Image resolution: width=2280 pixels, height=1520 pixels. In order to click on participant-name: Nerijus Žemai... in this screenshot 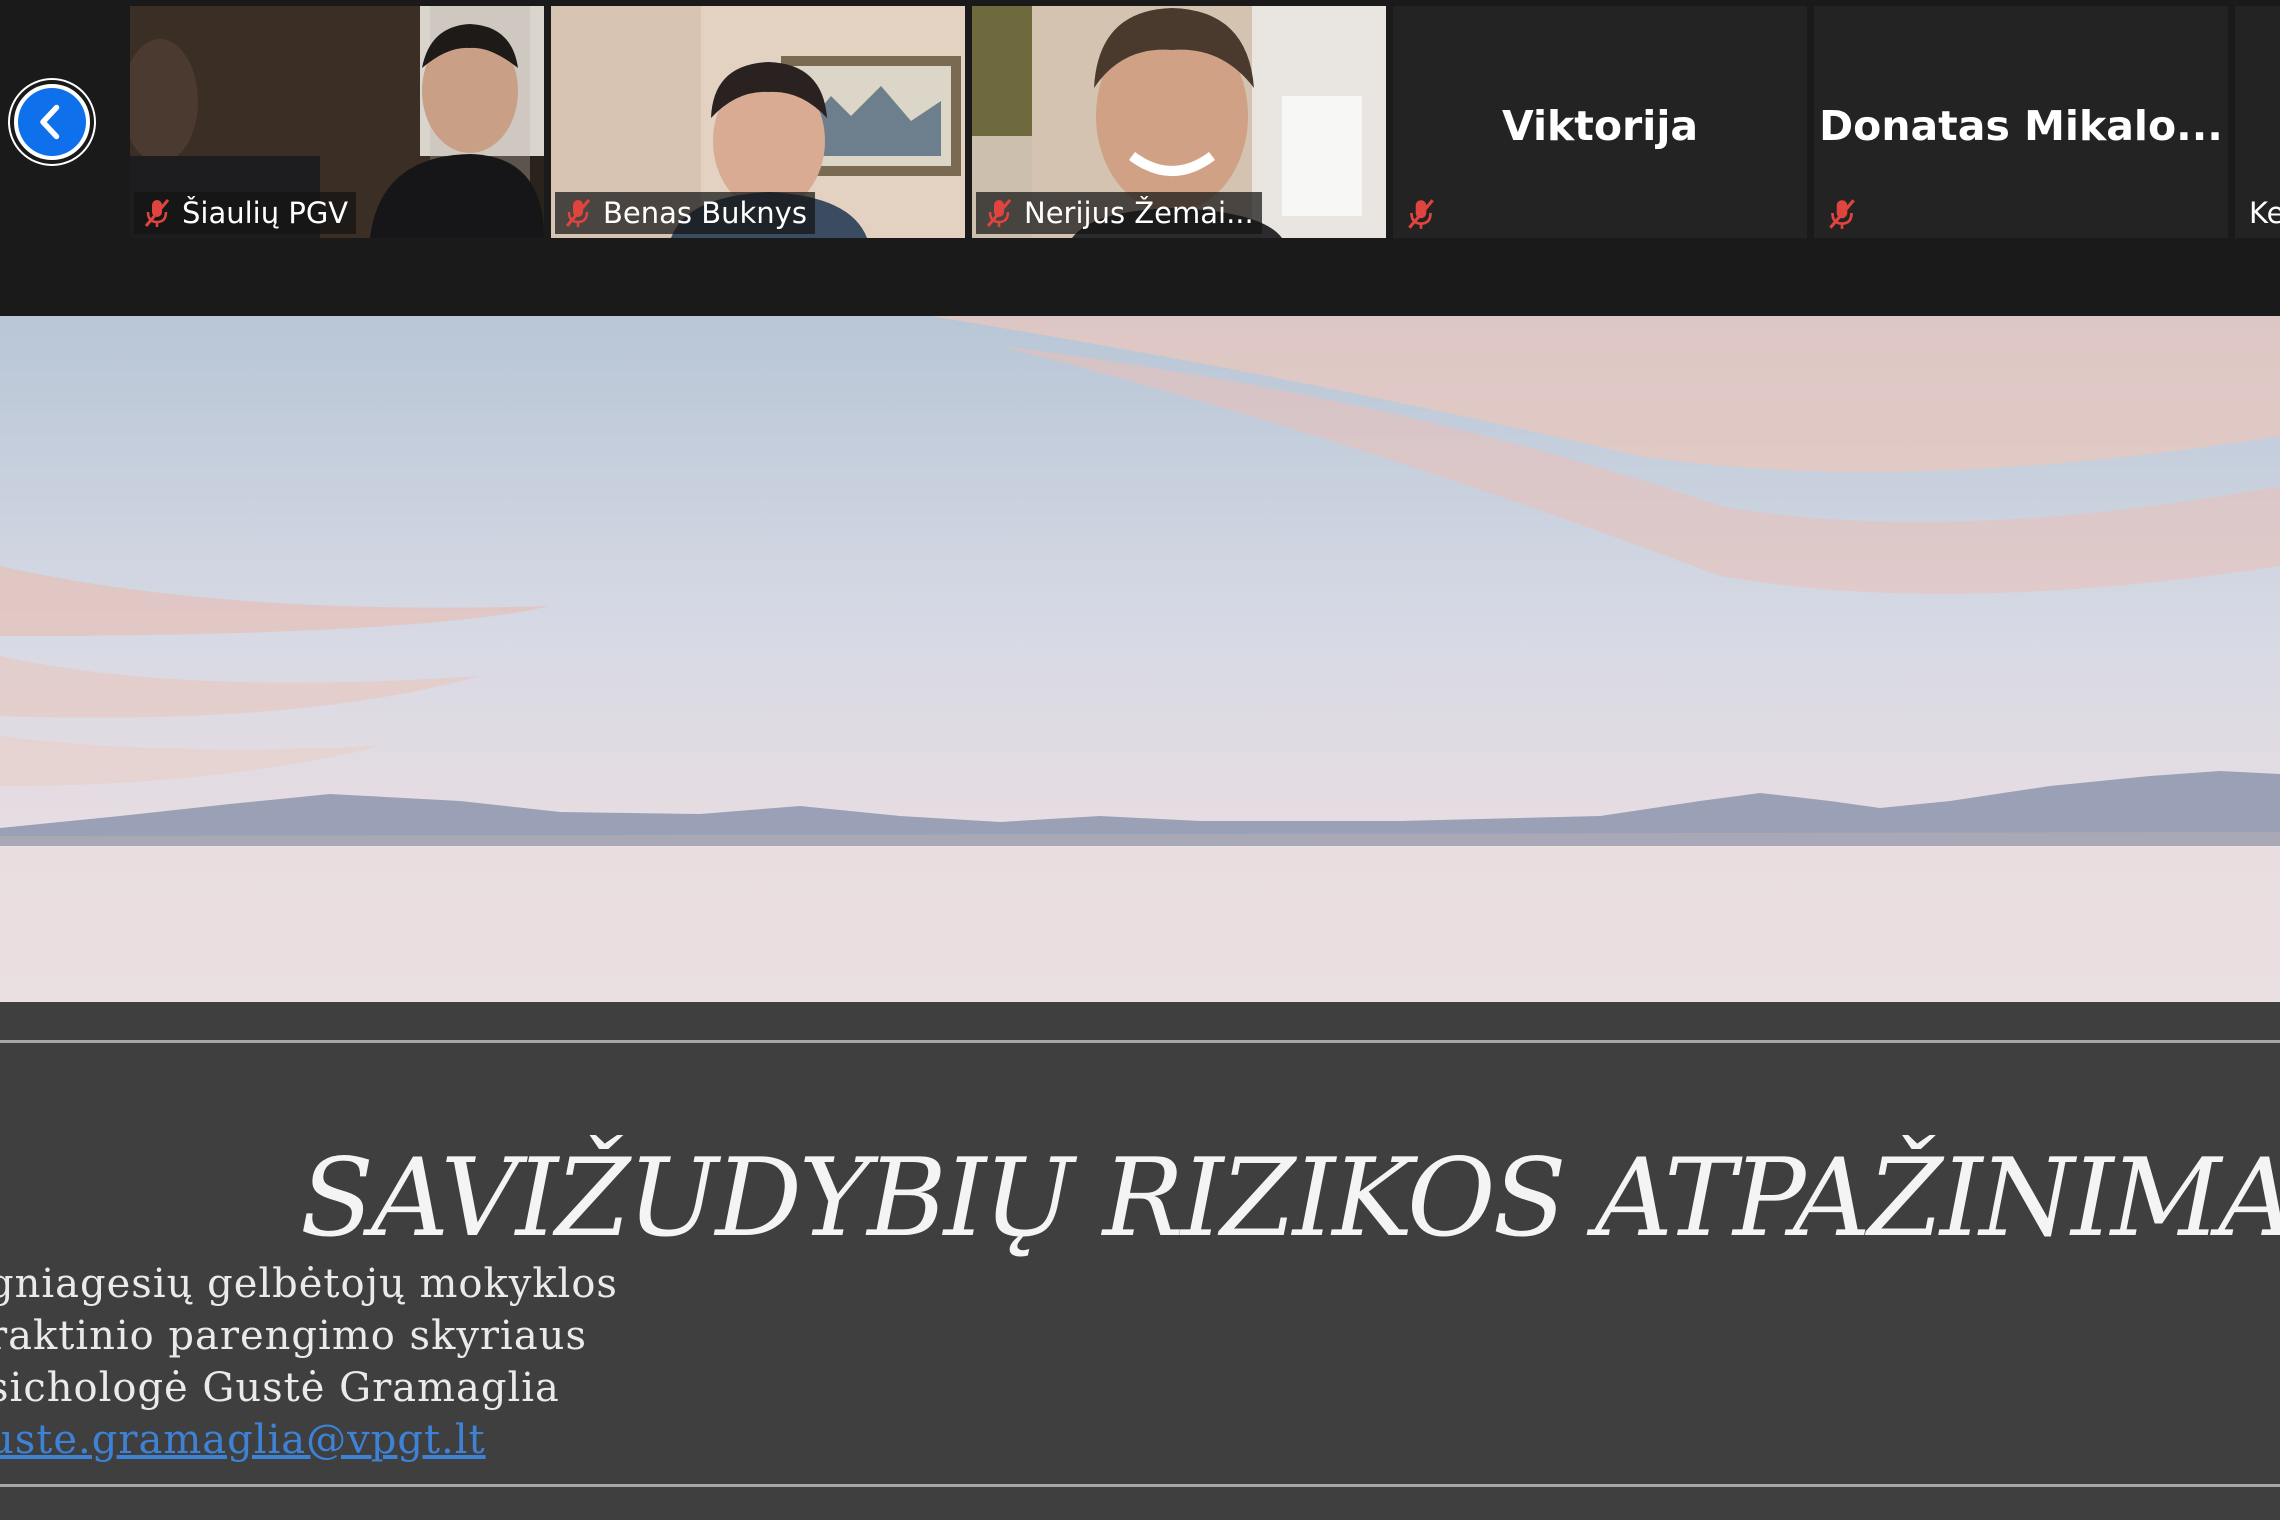, I will do `click(1139, 213)`.